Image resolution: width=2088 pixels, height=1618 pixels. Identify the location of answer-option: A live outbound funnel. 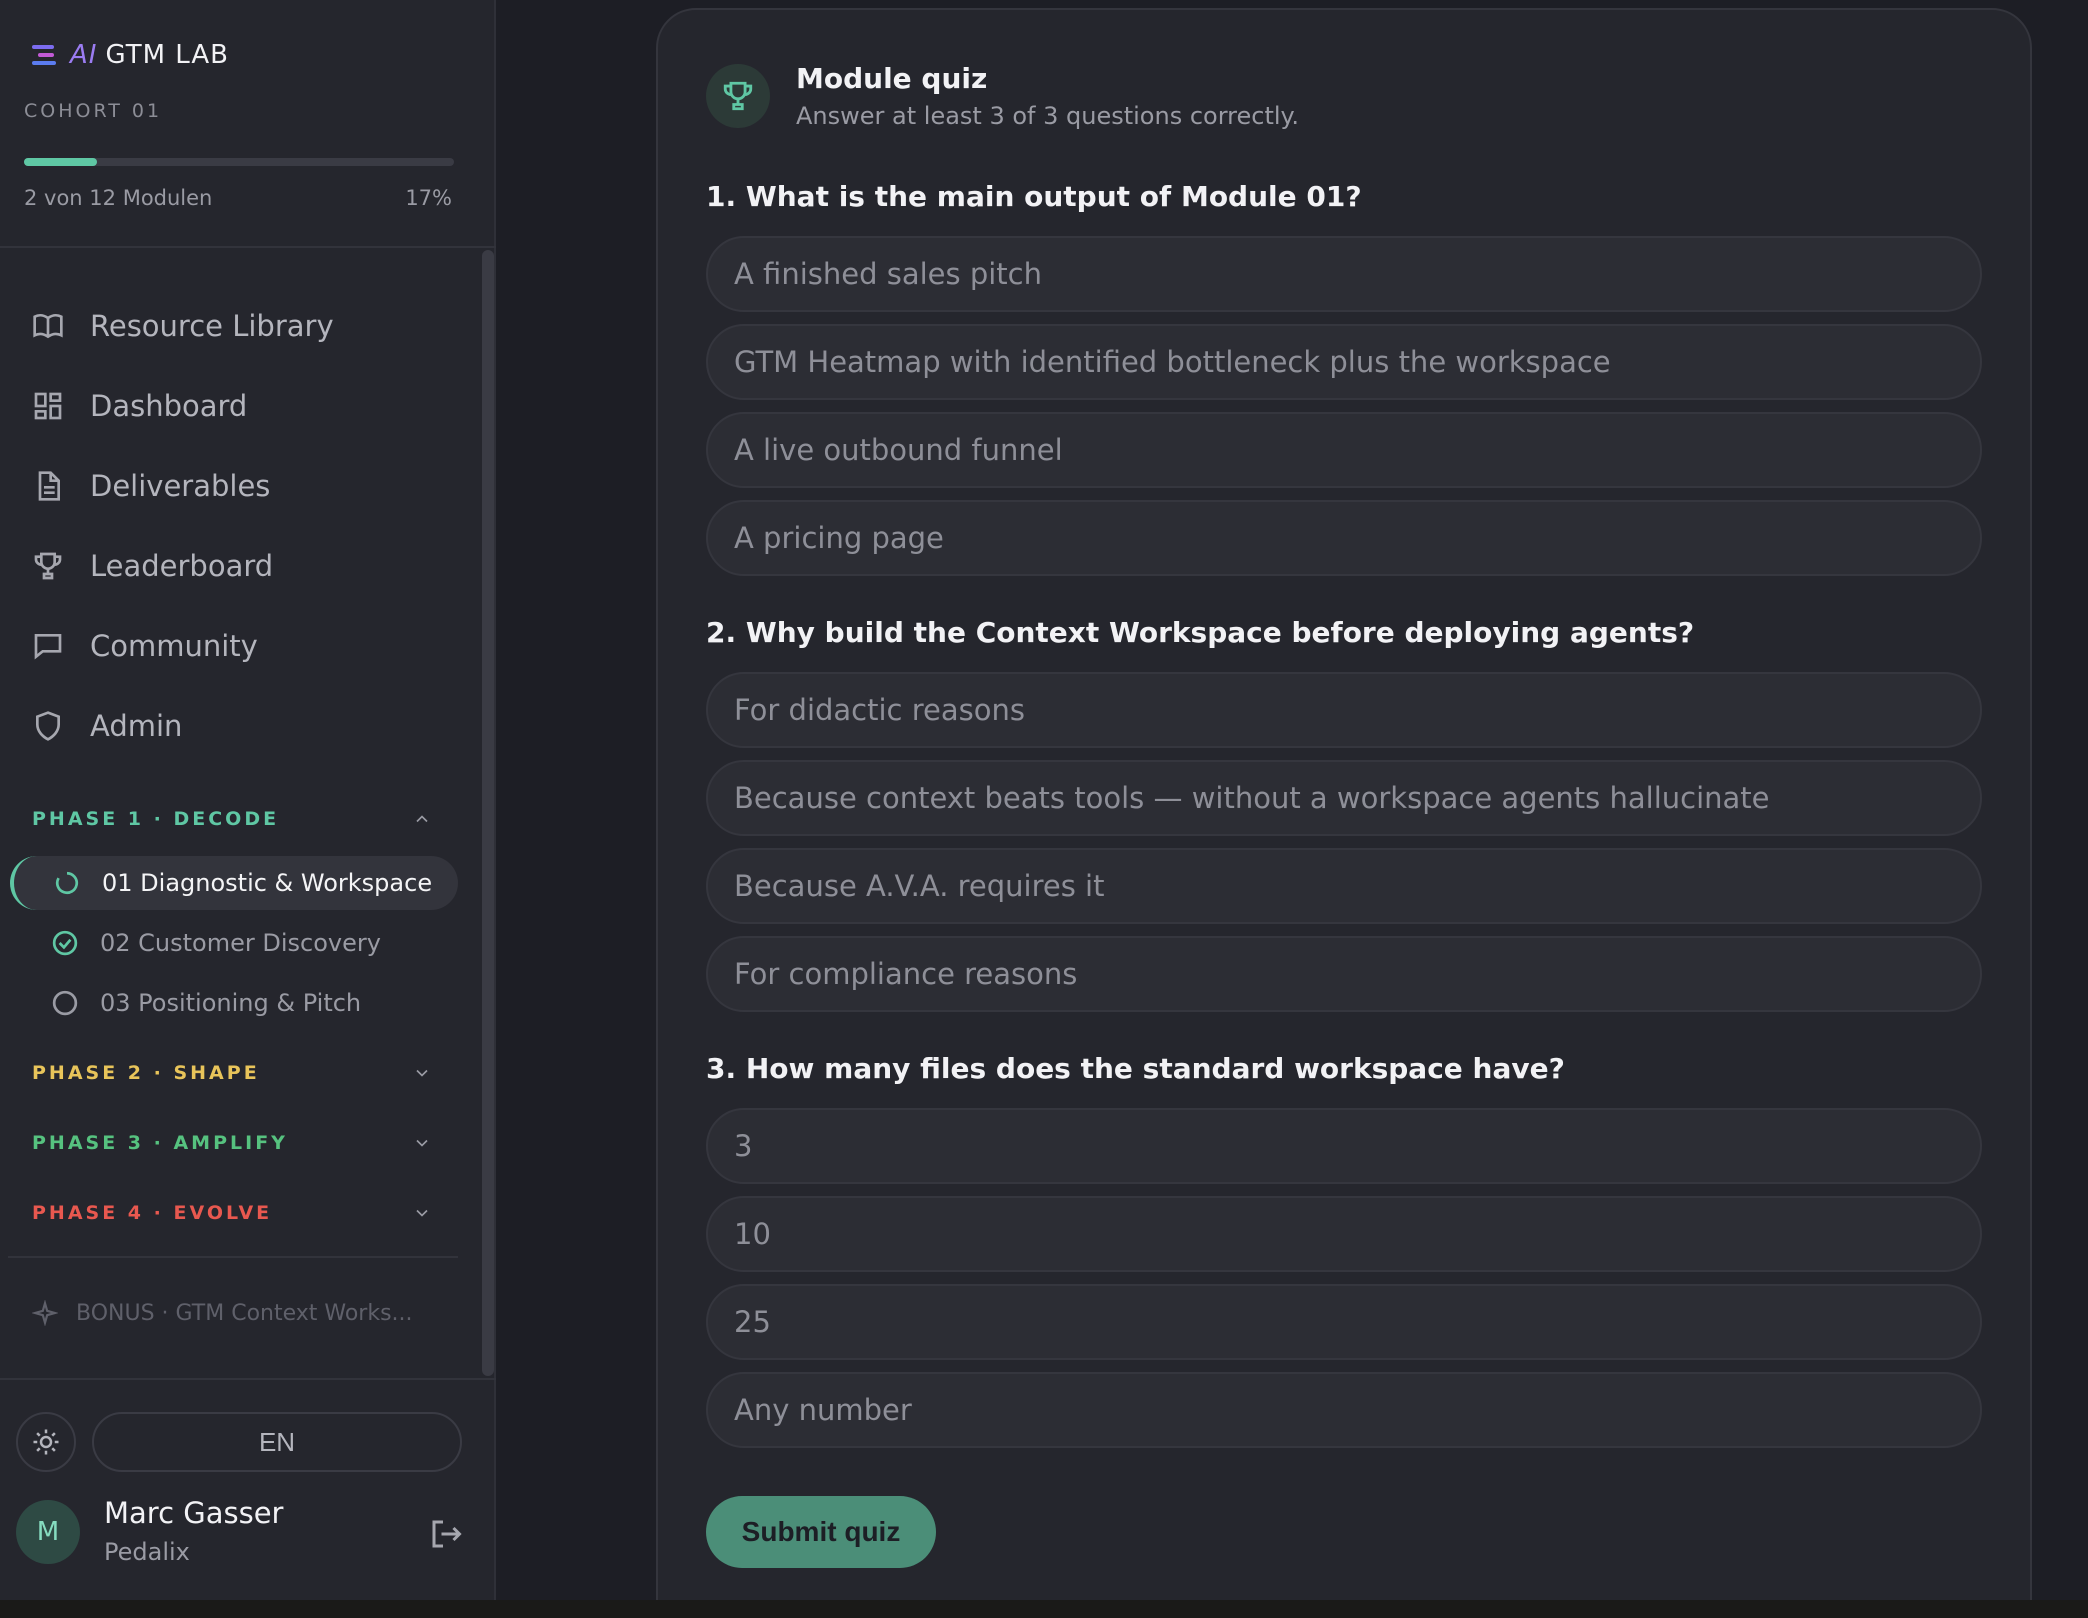
(1344, 450).